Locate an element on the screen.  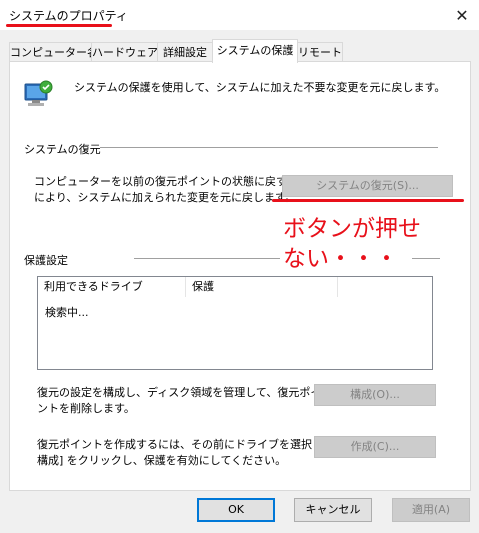
title-bar: システムのプロパティ ✕ is located at coordinates (239, 15).